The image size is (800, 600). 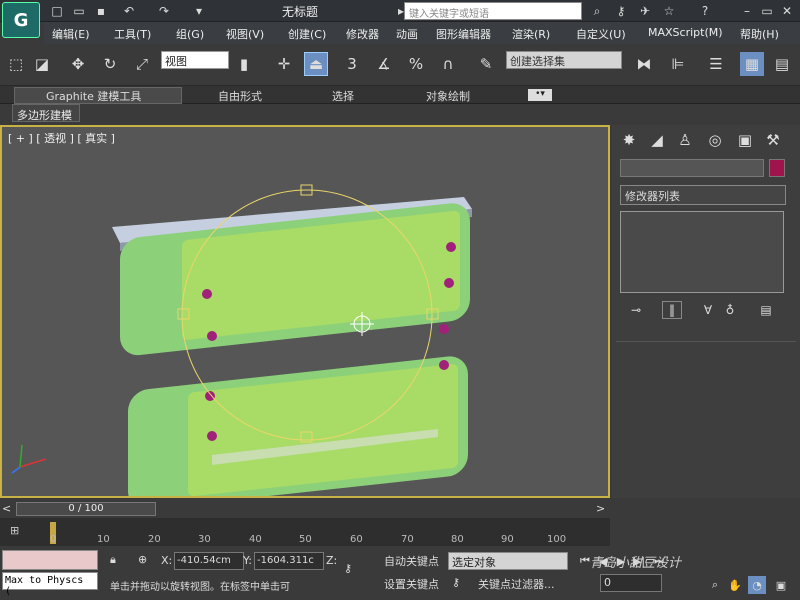 What do you see at coordinates (316, 64) in the screenshot?
I see `keyboard-shortcut-override-icon: ⏏` at bounding box center [316, 64].